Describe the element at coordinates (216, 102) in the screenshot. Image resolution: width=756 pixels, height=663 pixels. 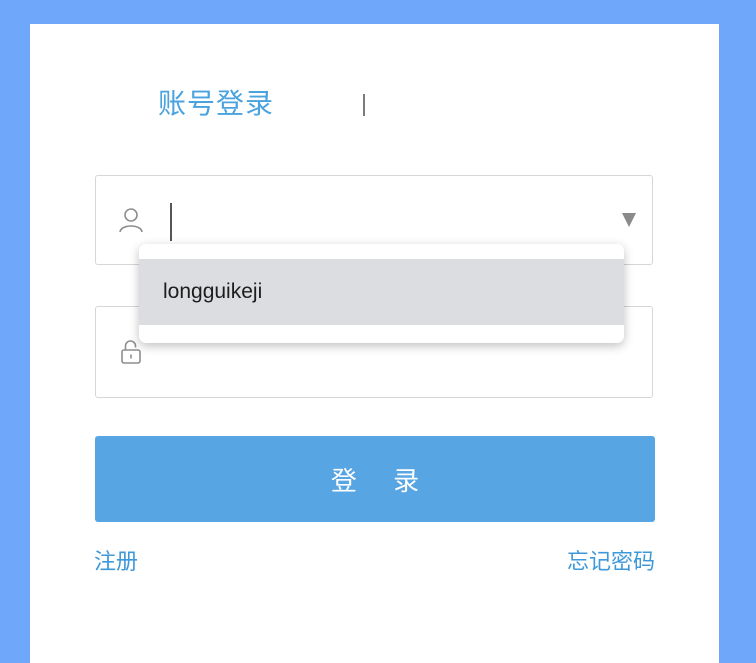
I see `tab-account-login: 账号登录` at that location.